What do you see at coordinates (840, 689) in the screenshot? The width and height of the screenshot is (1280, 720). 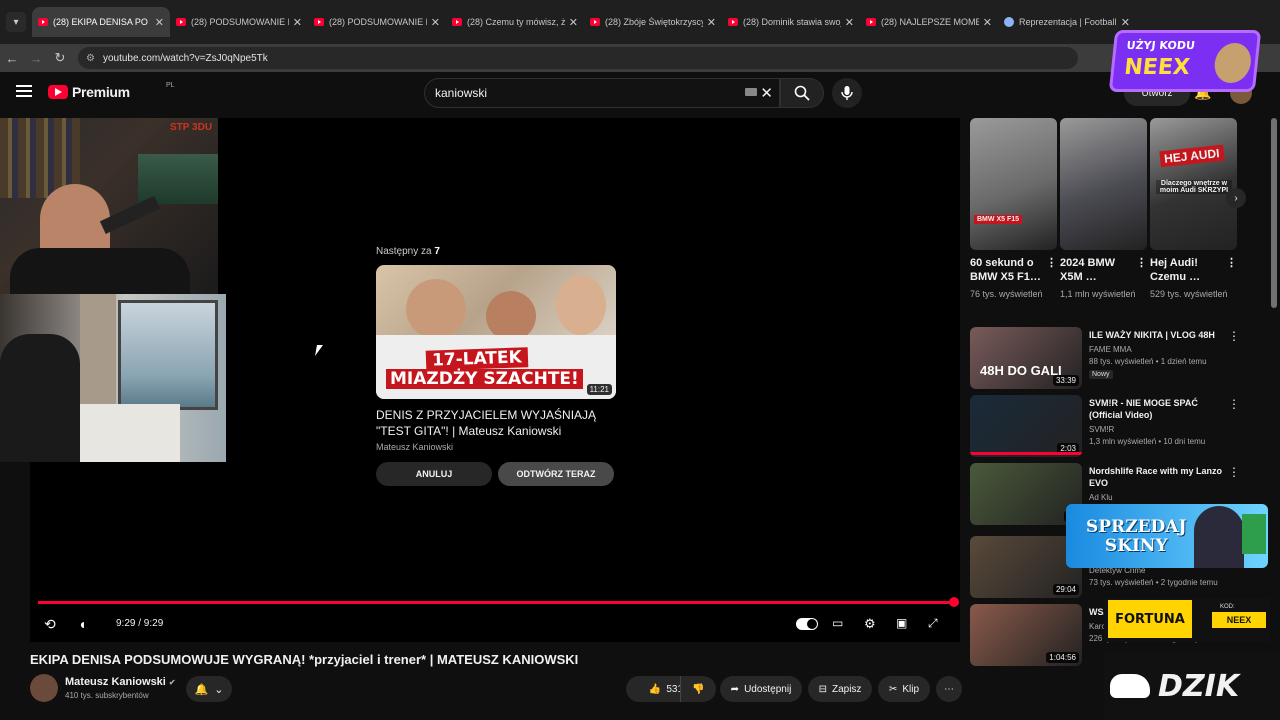 I see `save-button: ⊟ Zapisz` at bounding box center [840, 689].